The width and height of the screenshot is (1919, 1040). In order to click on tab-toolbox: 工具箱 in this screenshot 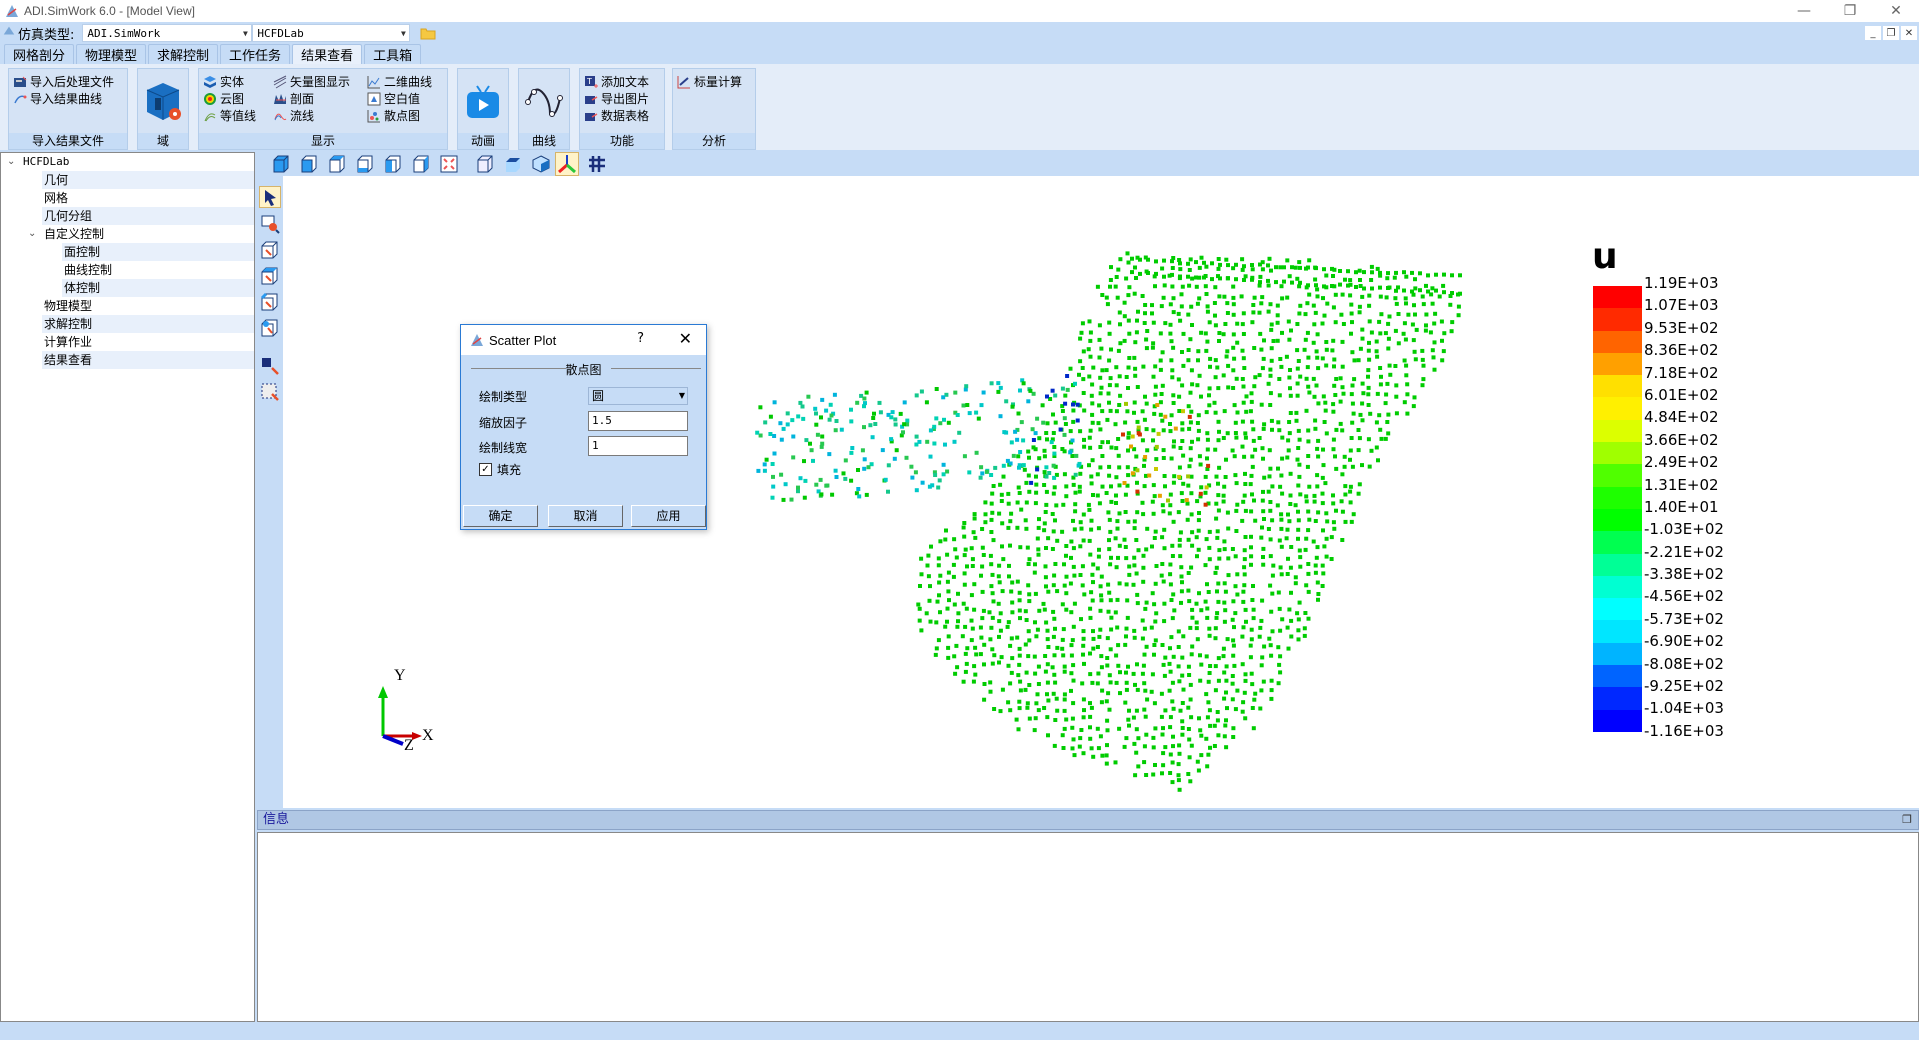, I will do `click(393, 54)`.